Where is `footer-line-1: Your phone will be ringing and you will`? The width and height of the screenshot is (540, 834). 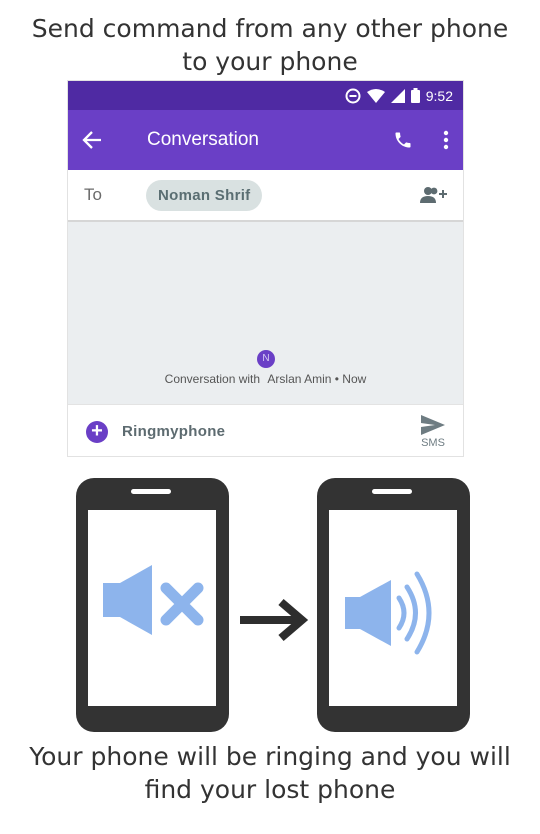
footer-line-1: Your phone will be ringing and you will is located at coordinates (270, 756).